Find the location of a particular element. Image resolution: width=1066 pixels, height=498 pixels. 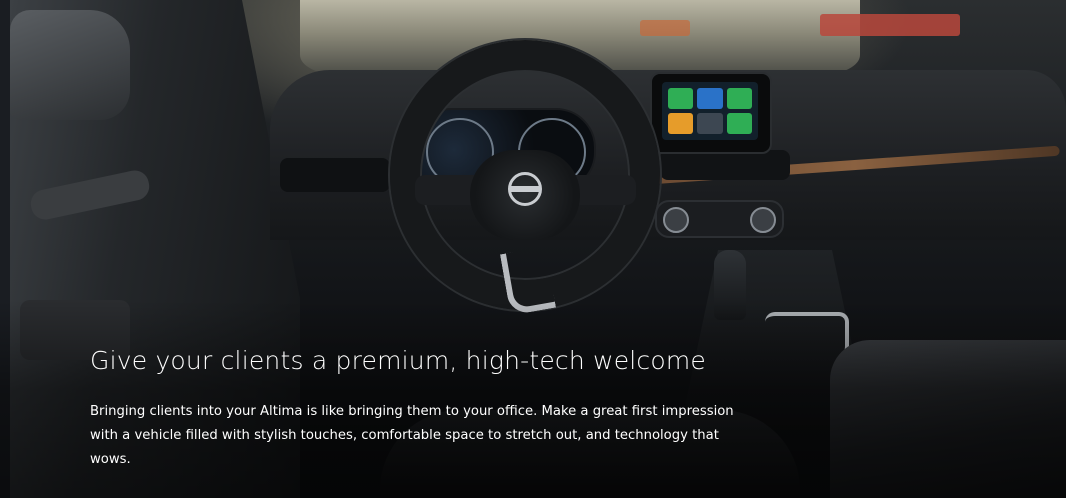

street-vehicle is located at coordinates (665, 28).